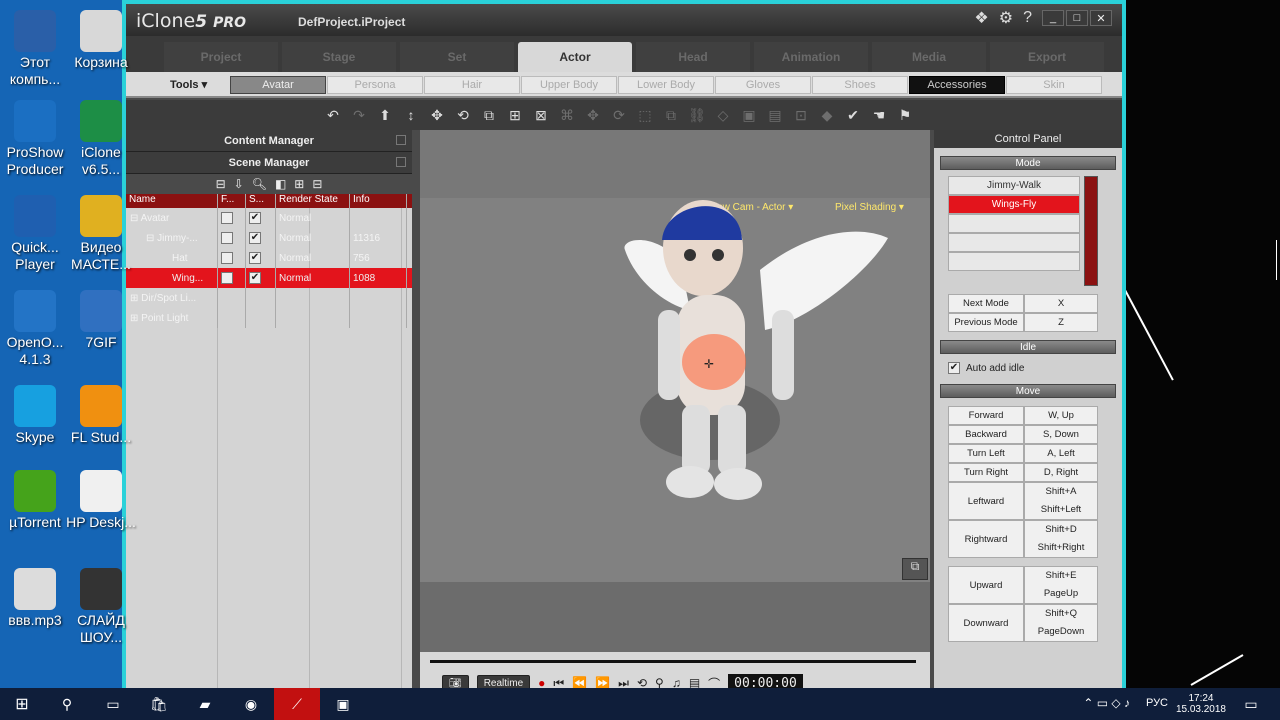 This screenshot has height=720, width=1280. What do you see at coordinates (489, 115) in the screenshot?
I see `scale-icon: ⧉` at bounding box center [489, 115].